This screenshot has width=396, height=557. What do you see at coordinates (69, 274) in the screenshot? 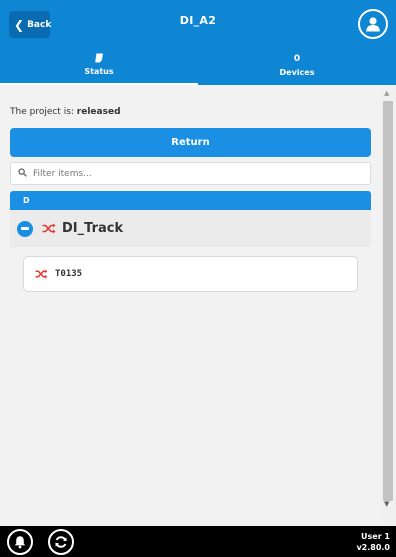
I see `device-name: T0135` at bounding box center [69, 274].